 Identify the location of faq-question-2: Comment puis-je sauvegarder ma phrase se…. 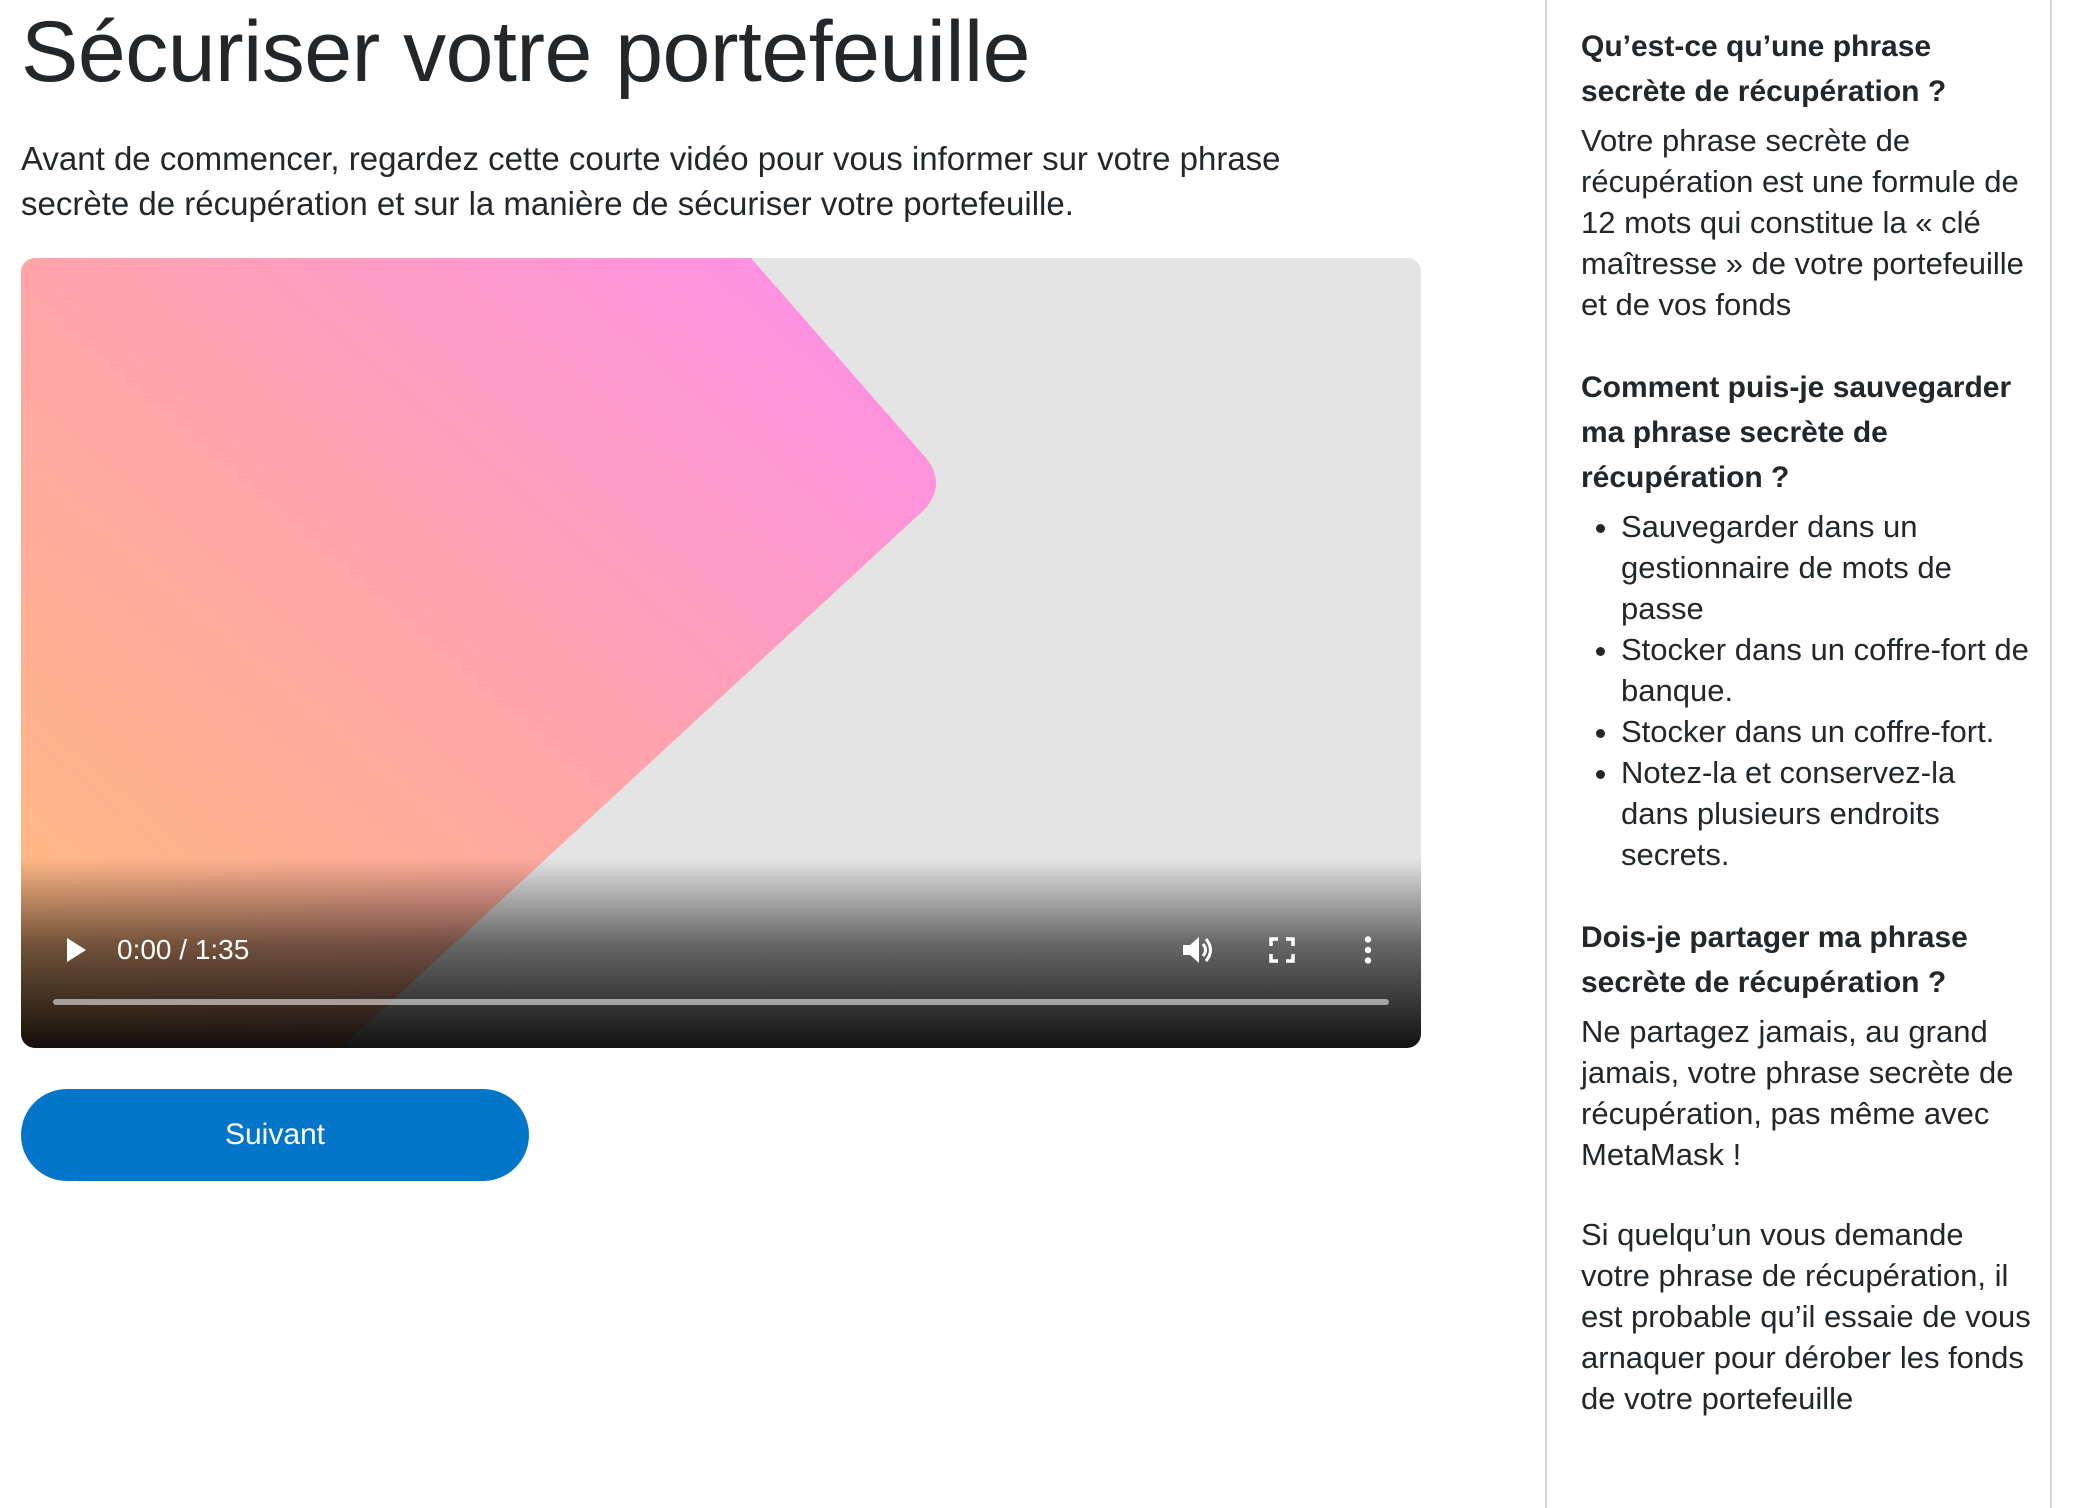
(1796, 432).